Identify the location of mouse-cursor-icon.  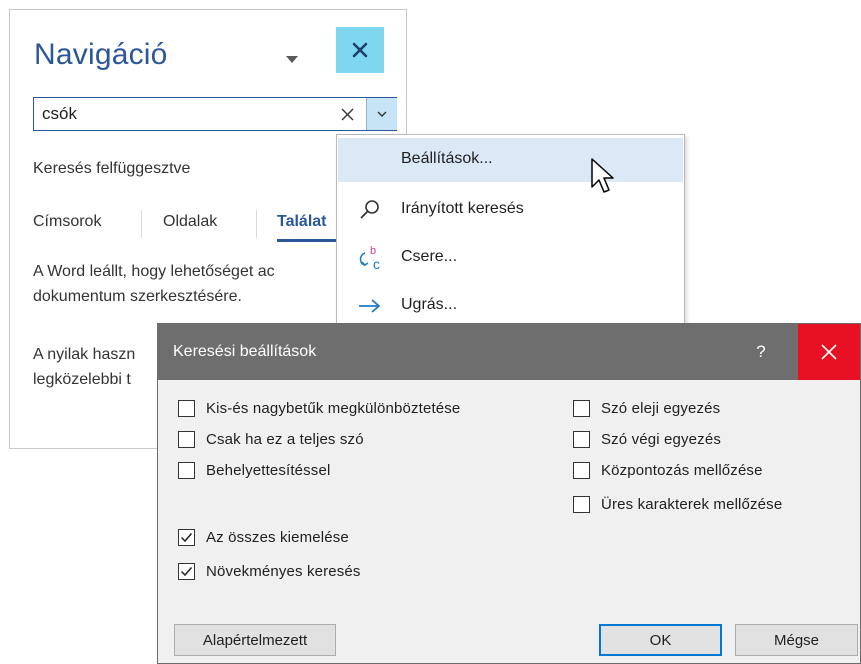
(602, 175).